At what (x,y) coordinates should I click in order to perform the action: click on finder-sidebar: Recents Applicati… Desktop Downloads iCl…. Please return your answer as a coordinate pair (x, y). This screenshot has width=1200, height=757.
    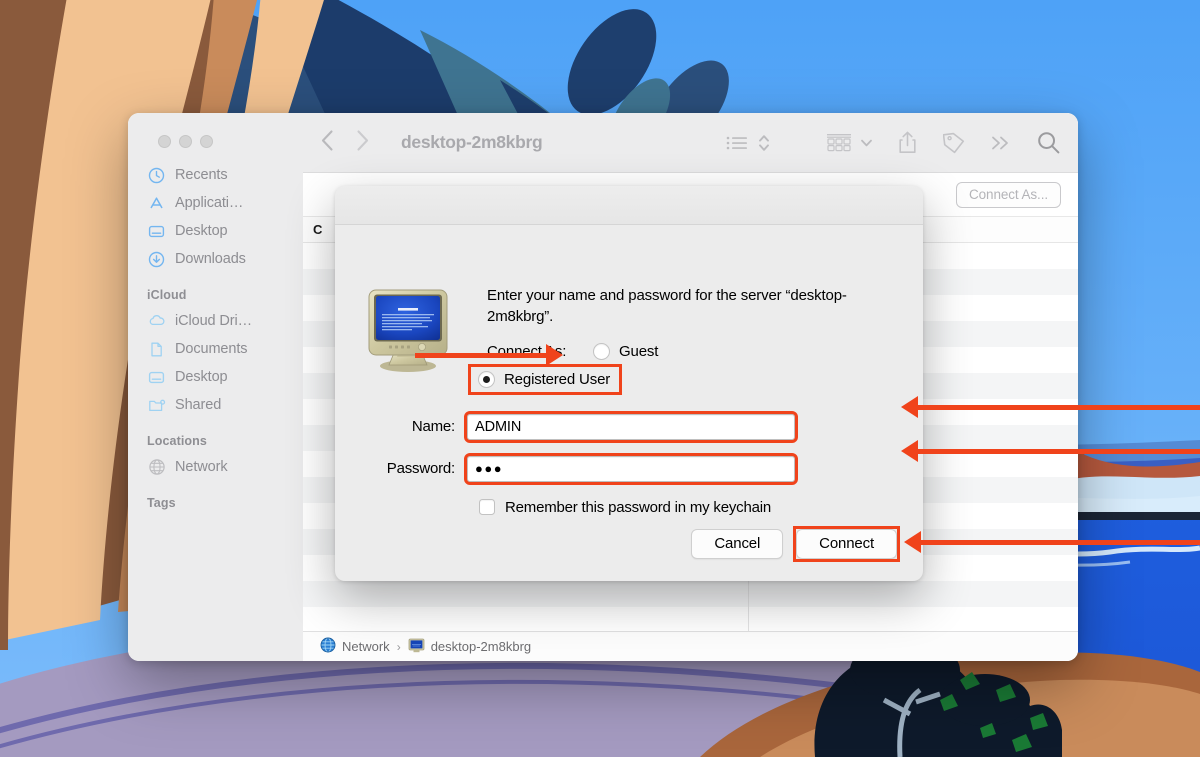
    Looking at the image, I should click on (215, 387).